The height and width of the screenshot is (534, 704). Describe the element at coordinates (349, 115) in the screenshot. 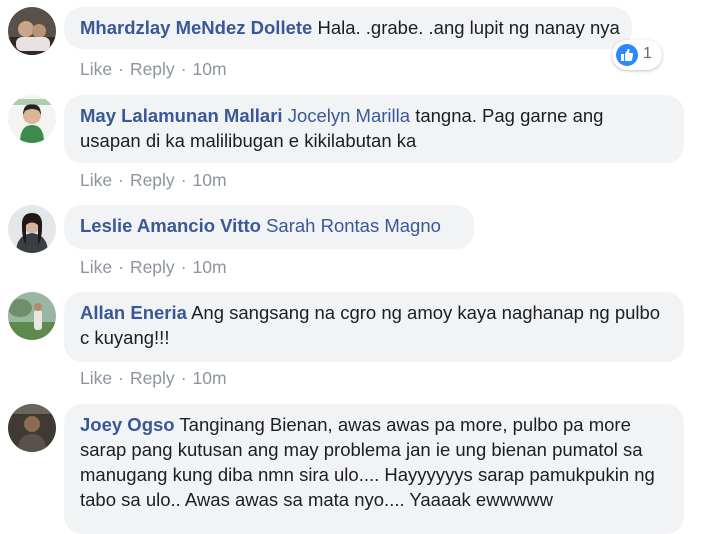

I see `tagged-user: Jocelyn Marilla` at that location.